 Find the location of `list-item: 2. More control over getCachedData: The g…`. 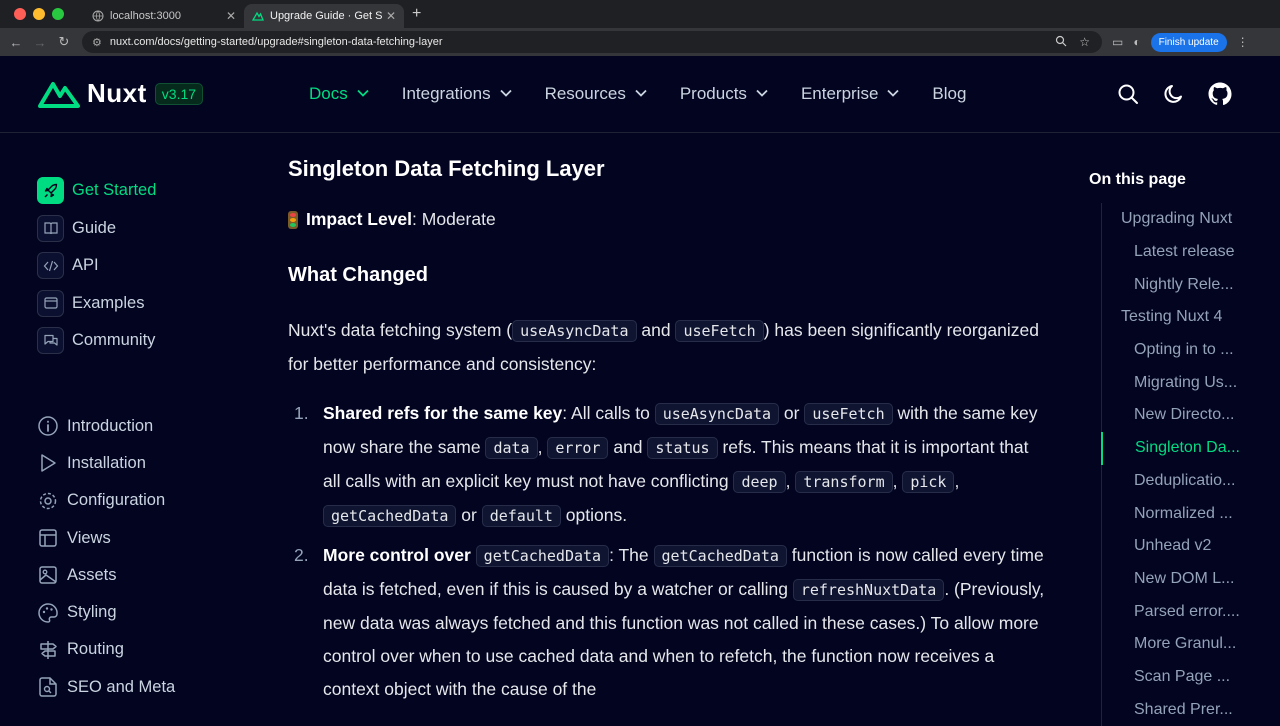

list-item: 2. More control over getCachedData: The g… is located at coordinates (668, 622).